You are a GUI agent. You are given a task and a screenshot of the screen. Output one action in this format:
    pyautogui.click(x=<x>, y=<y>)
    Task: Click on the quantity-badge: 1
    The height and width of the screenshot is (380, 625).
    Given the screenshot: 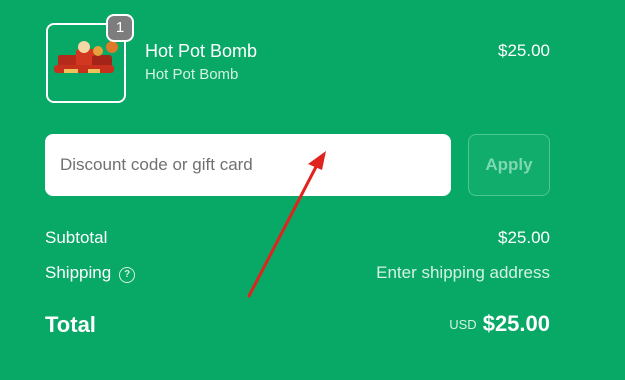 What is the action you would take?
    pyautogui.click(x=120, y=28)
    